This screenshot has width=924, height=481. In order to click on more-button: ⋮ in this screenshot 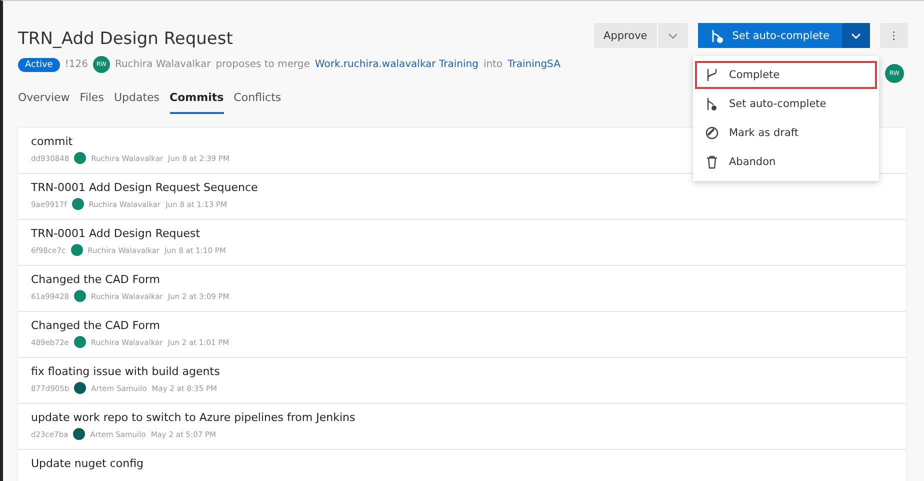, I will do `click(894, 35)`.